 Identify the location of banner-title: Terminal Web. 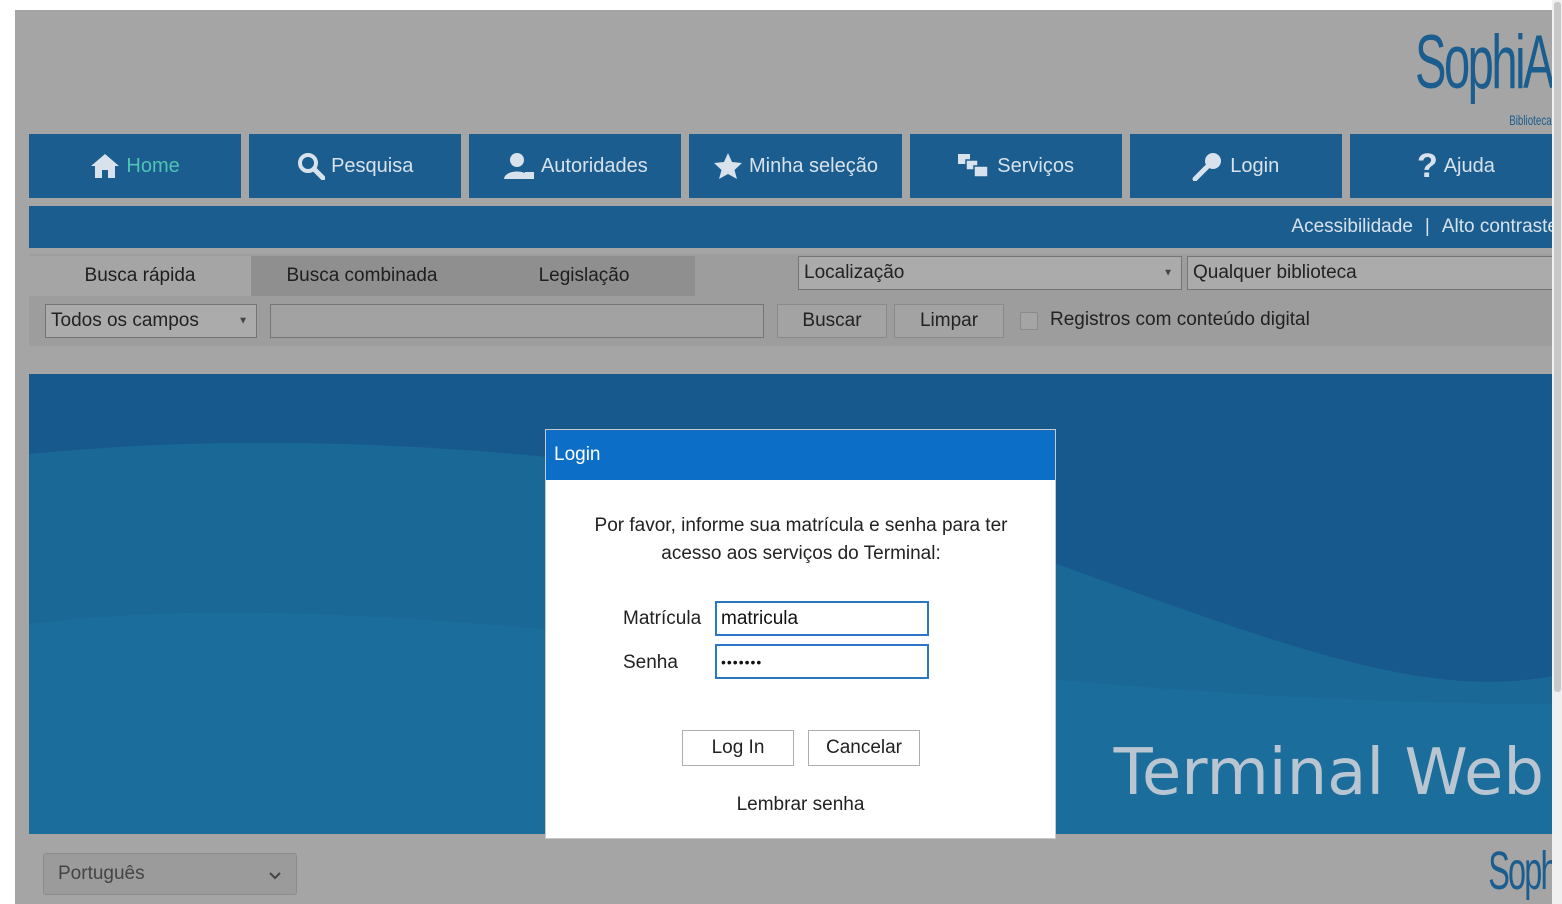
(1328, 773).